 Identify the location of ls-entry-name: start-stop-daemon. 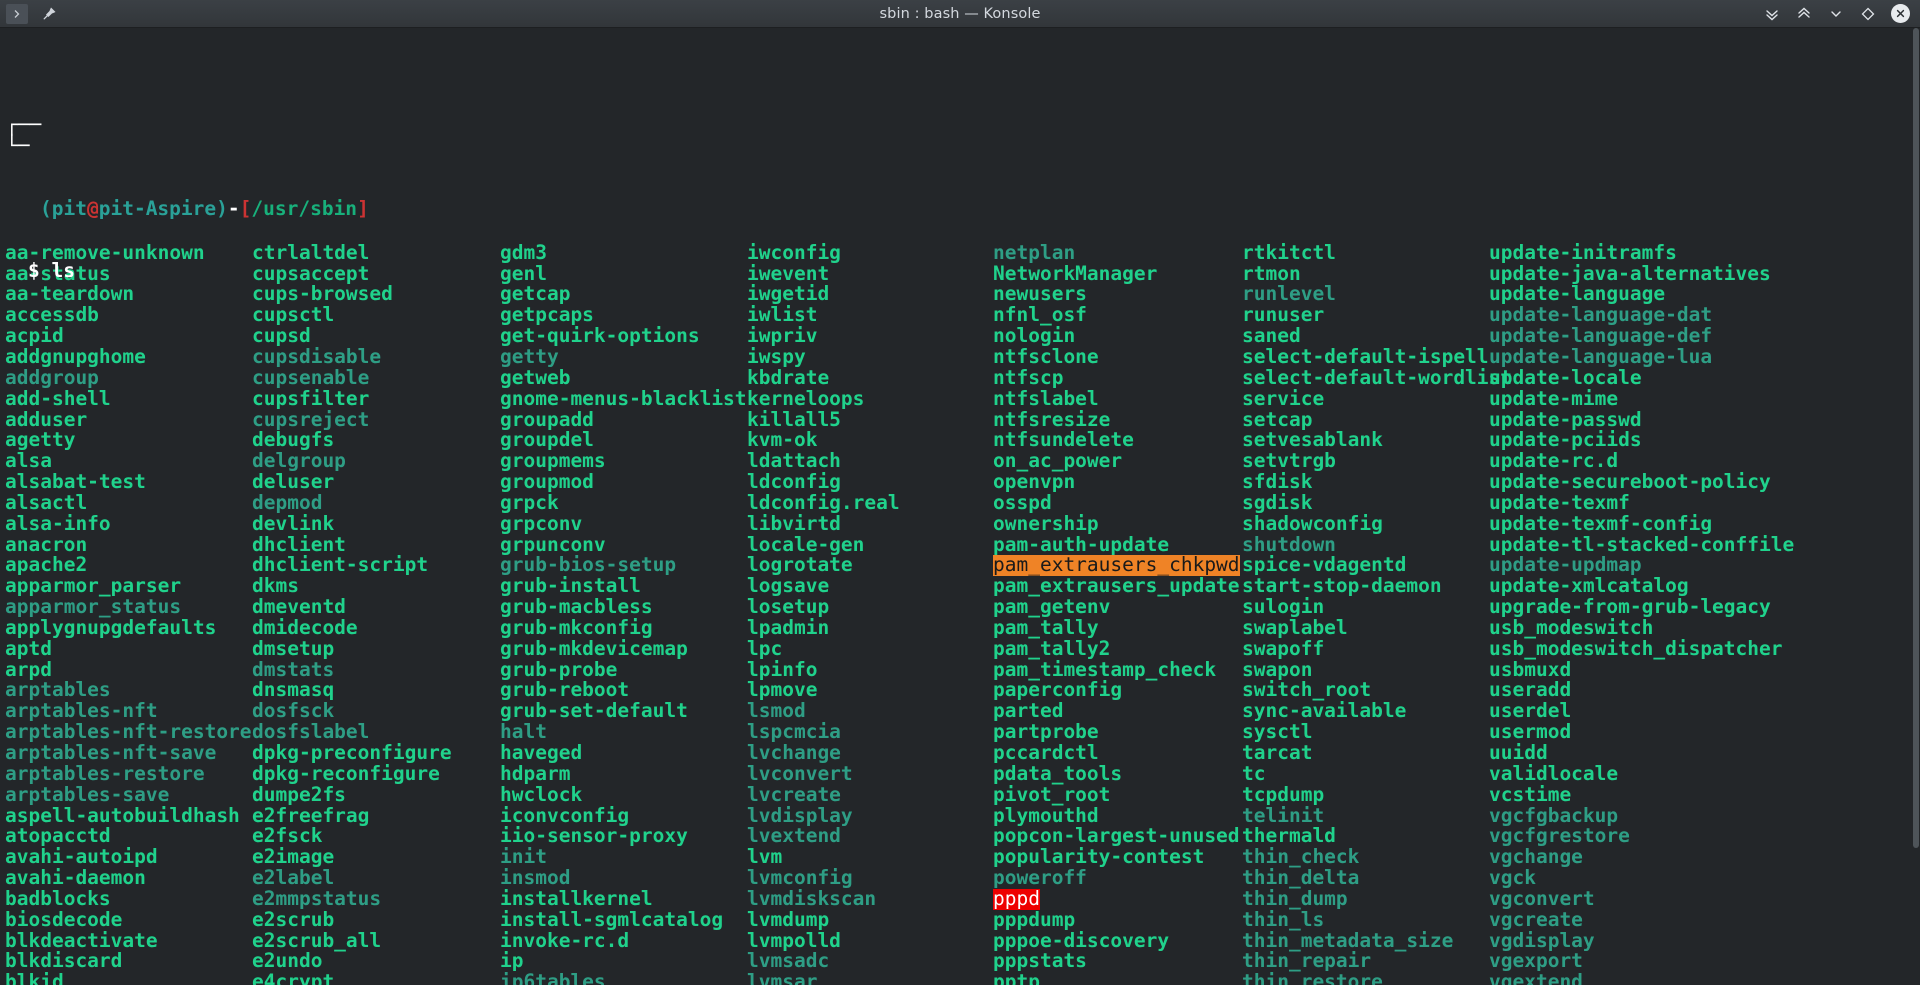
(1342, 586).